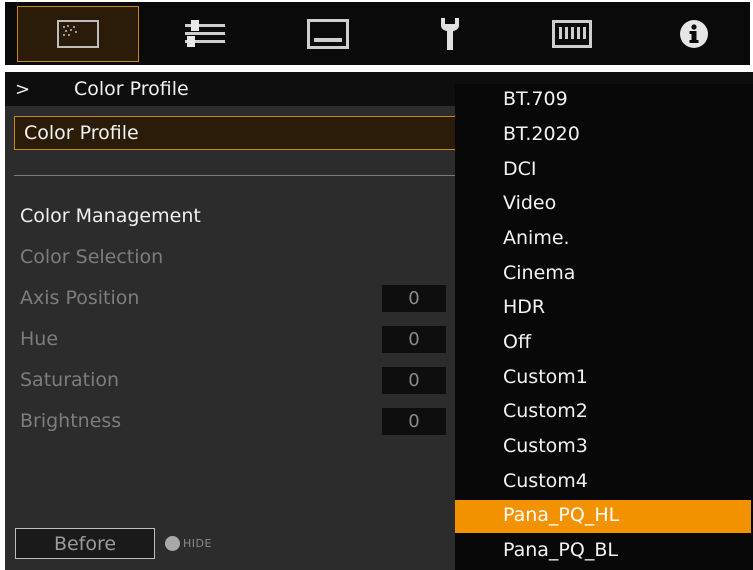 The image size is (753, 570). Describe the element at coordinates (535, 99) in the screenshot. I see `option-label: BT.709` at that location.